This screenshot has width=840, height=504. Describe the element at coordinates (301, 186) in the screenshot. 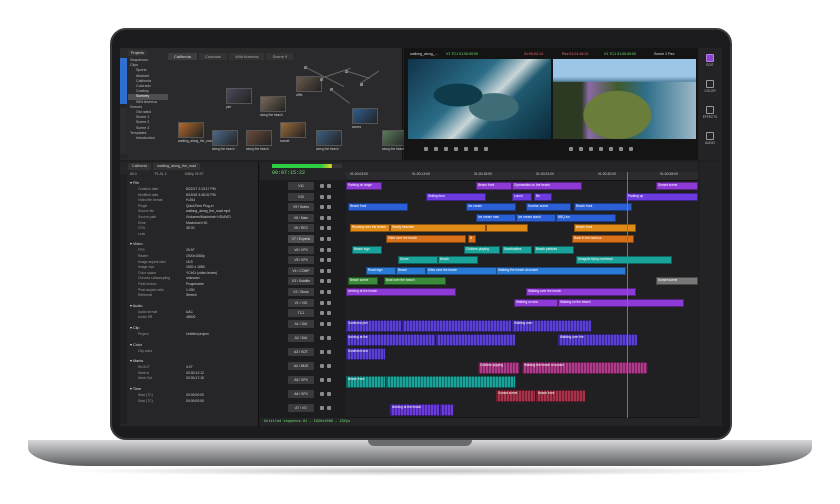

I see `track-name-button: V11` at that location.